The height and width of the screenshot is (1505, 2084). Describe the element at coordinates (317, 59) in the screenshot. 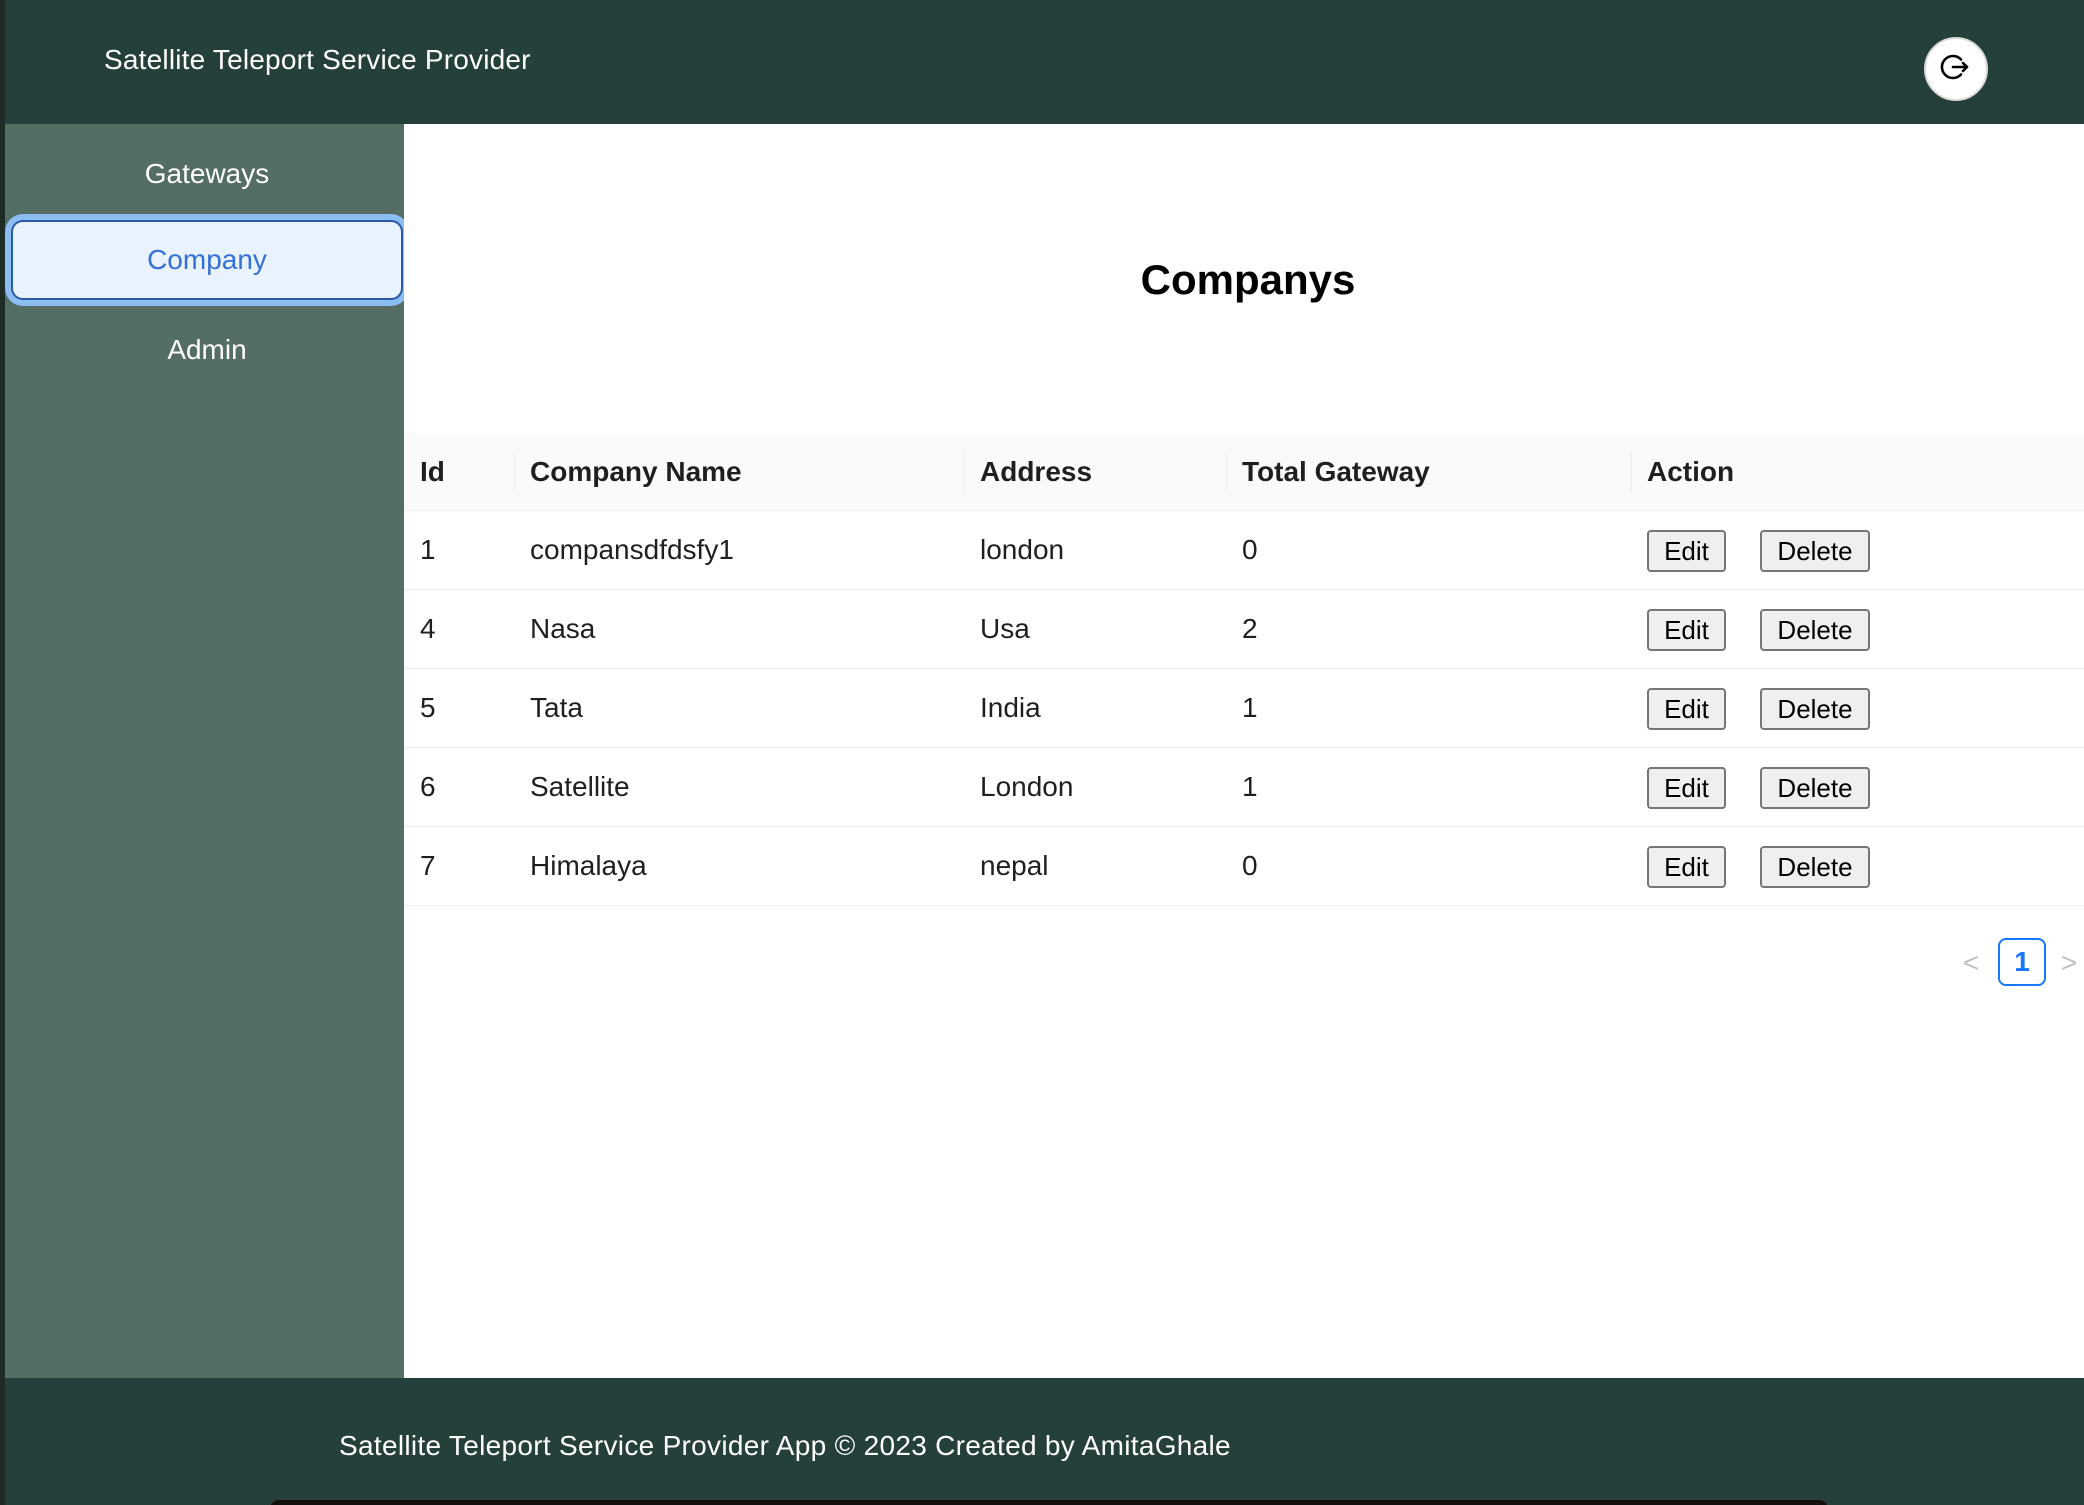

I see `app-title: Satellite Teleport Service Provider` at that location.